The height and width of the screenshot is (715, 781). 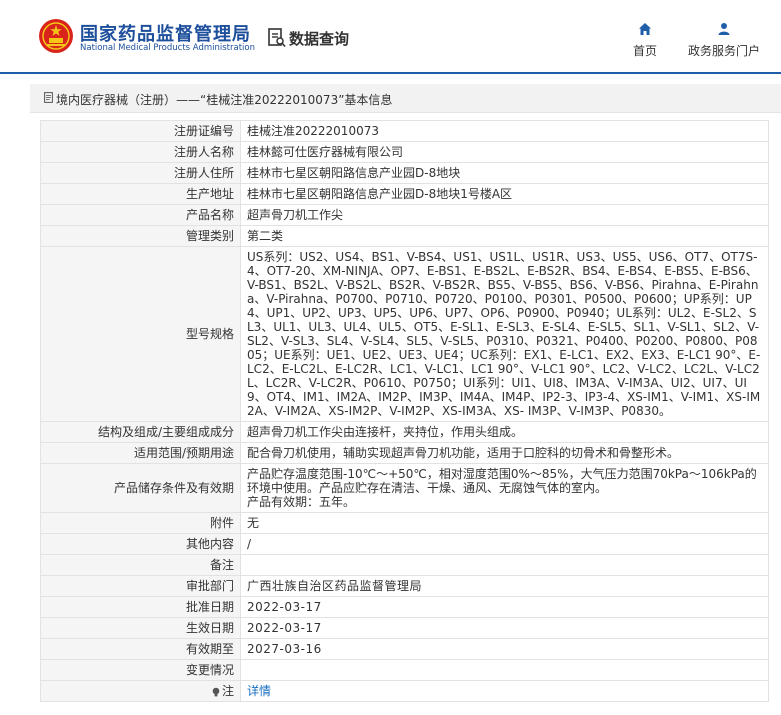 I want to click on table-row: 结构及组成/主要组成成分 超声骨刀机工作尖由连接杆，夹持位，作用头组成。, so click(x=404, y=432).